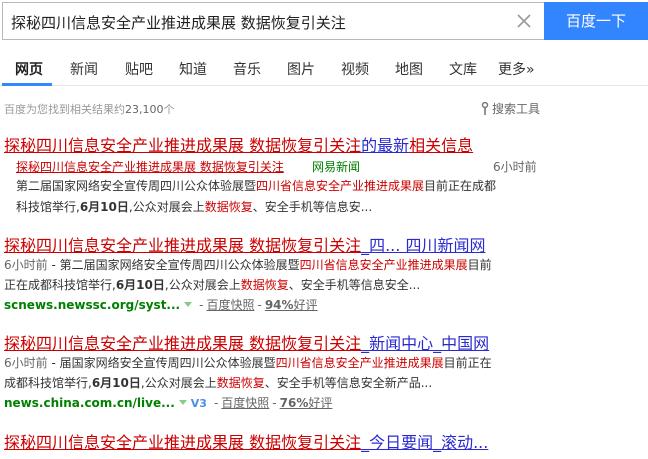 The image size is (648, 459). What do you see at coordinates (423, 245) in the screenshot?
I see `result-title-tail: _四... 四川新闻网` at bounding box center [423, 245].